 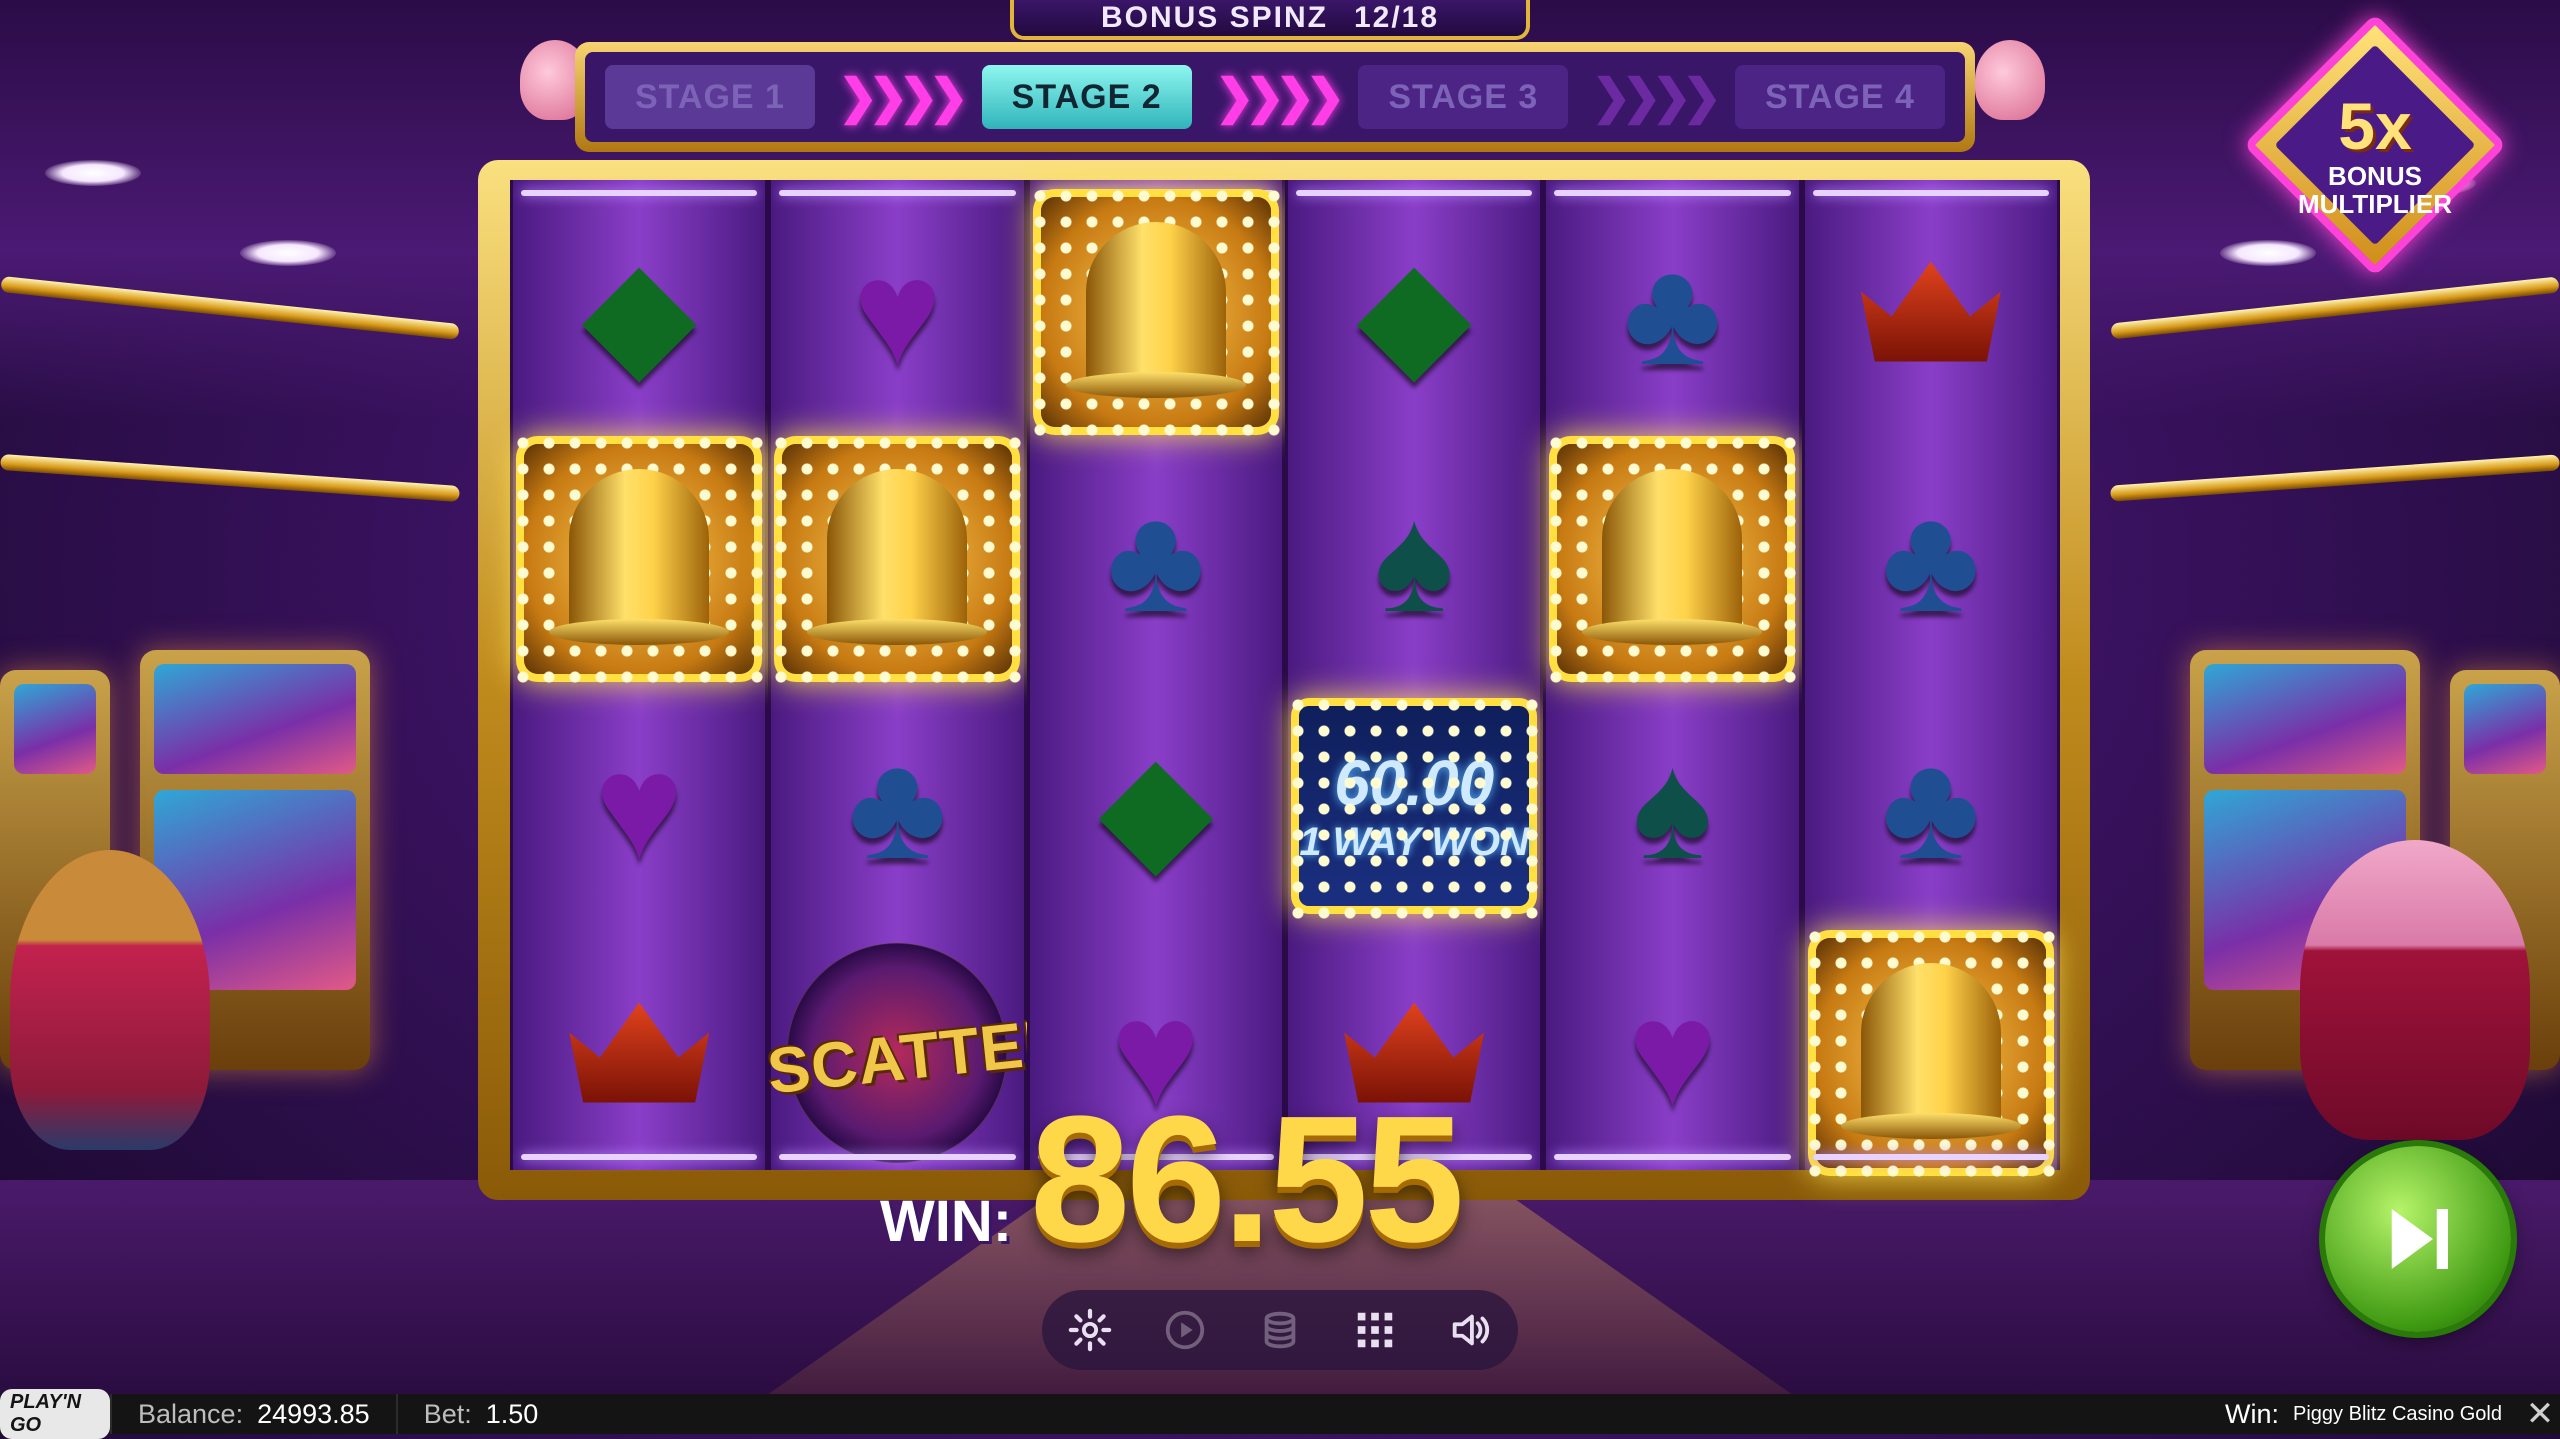 I want to click on reel-1: ◆ ♥, so click(x=639, y=675).